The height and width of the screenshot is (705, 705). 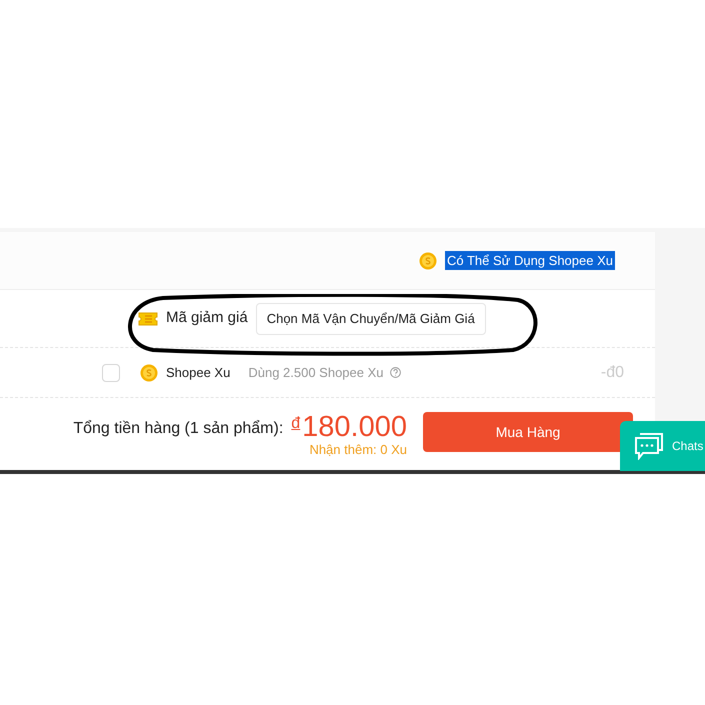 I want to click on shopee-xu-notice: Có Thể Sử Dụng Shopee Xu, so click(x=529, y=260).